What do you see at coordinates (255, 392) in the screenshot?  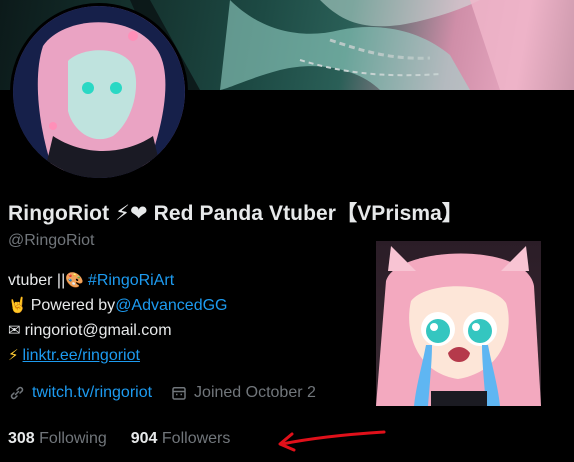 I see `joined-date: Joined October 2` at bounding box center [255, 392].